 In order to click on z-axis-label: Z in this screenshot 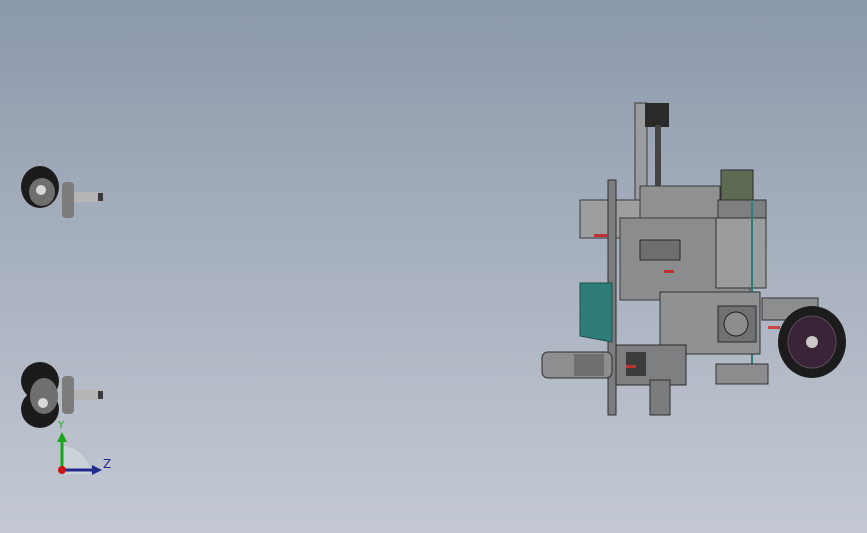, I will do `click(107, 464)`.